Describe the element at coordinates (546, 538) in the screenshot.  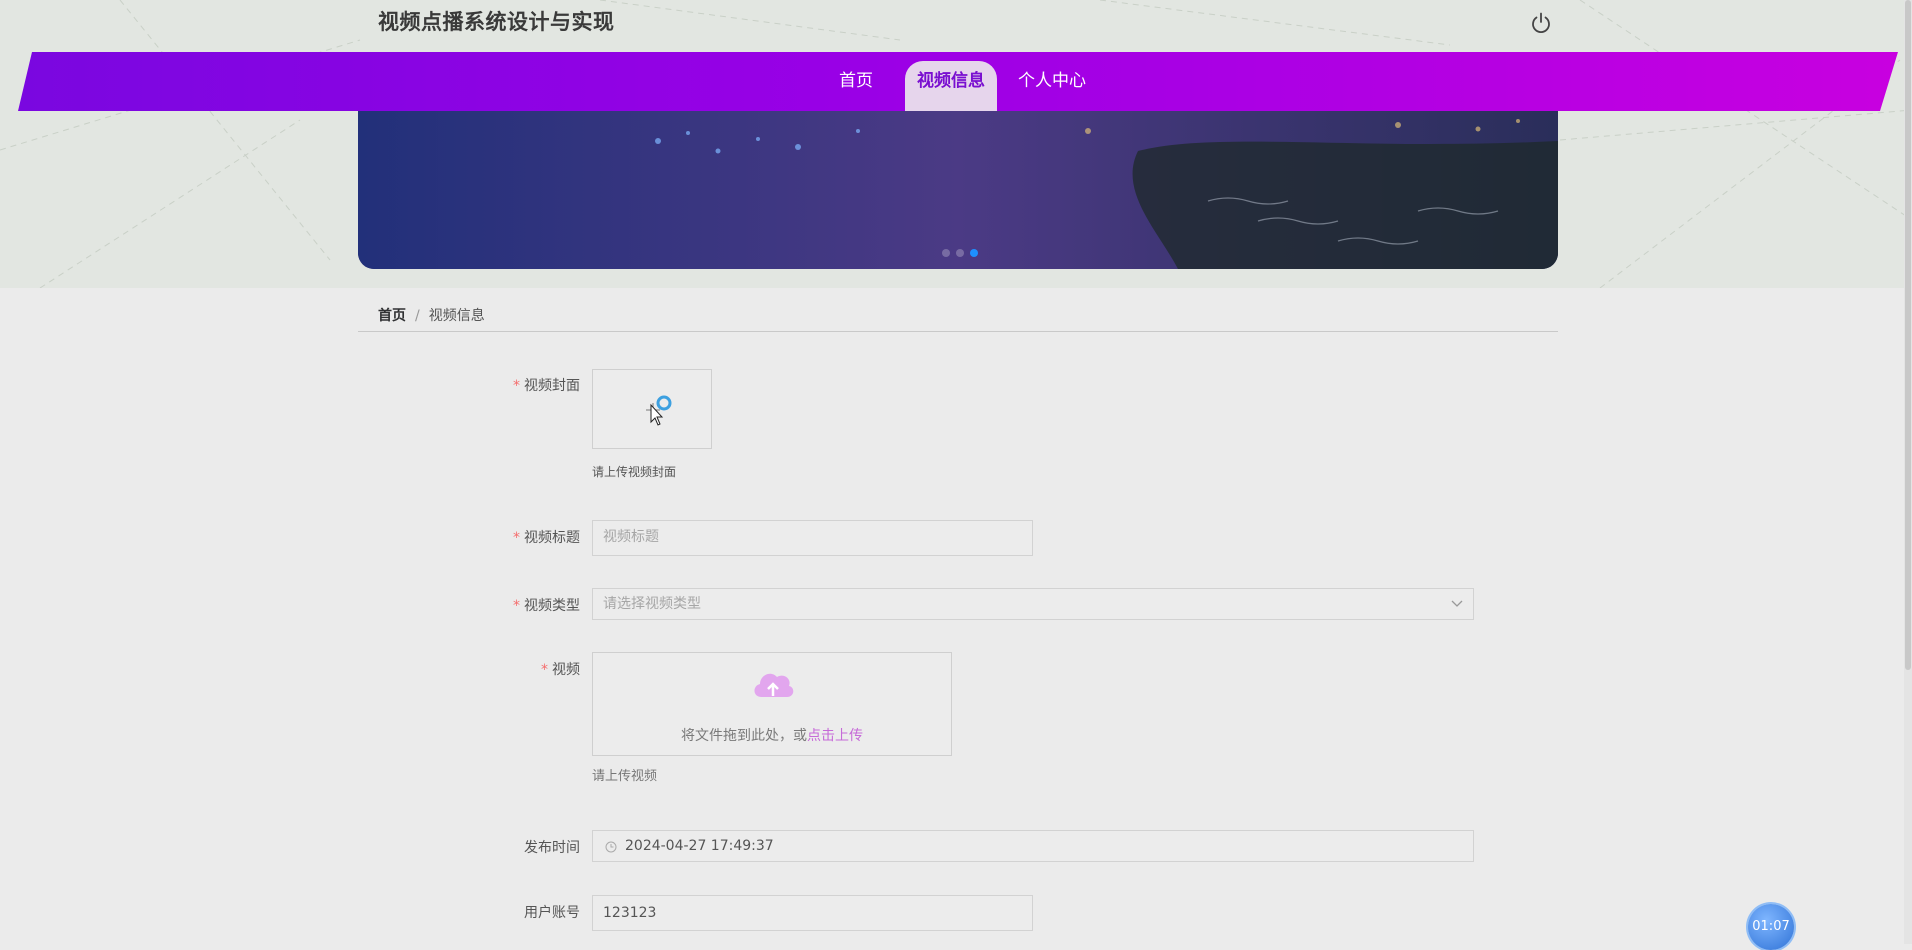
I see `title-label: * 视频标题` at that location.